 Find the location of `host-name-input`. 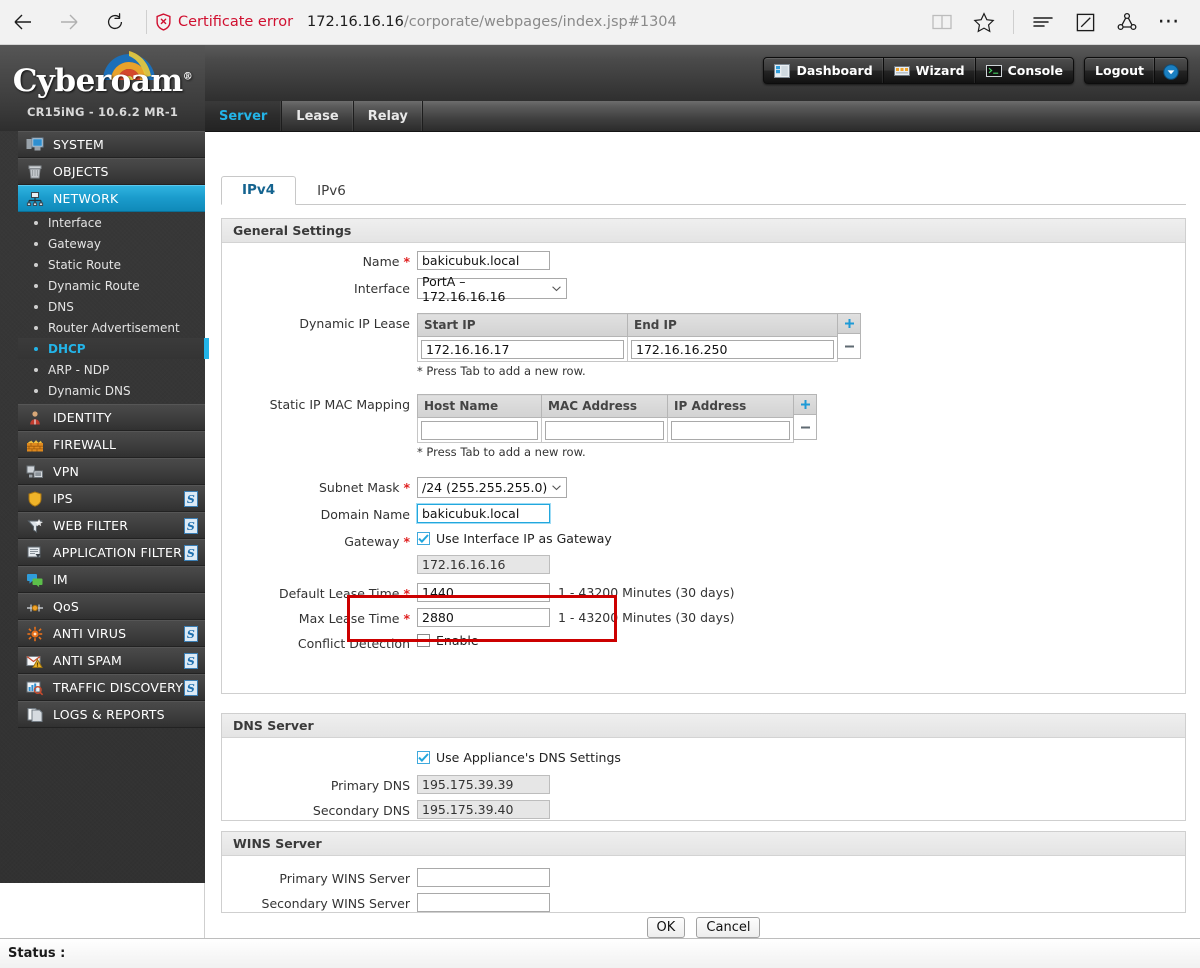

host-name-input is located at coordinates (479, 430).